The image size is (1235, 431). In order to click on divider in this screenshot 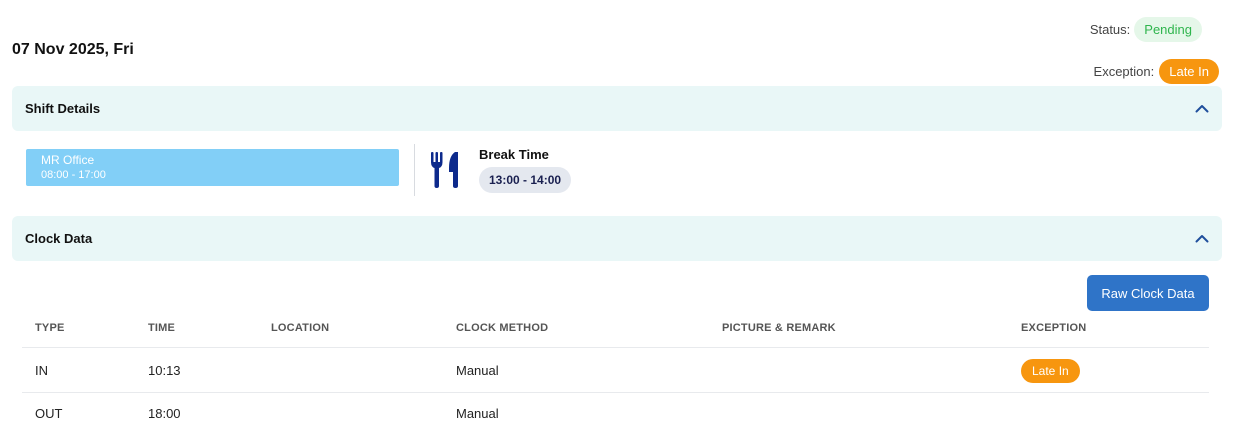, I will do `click(414, 170)`.